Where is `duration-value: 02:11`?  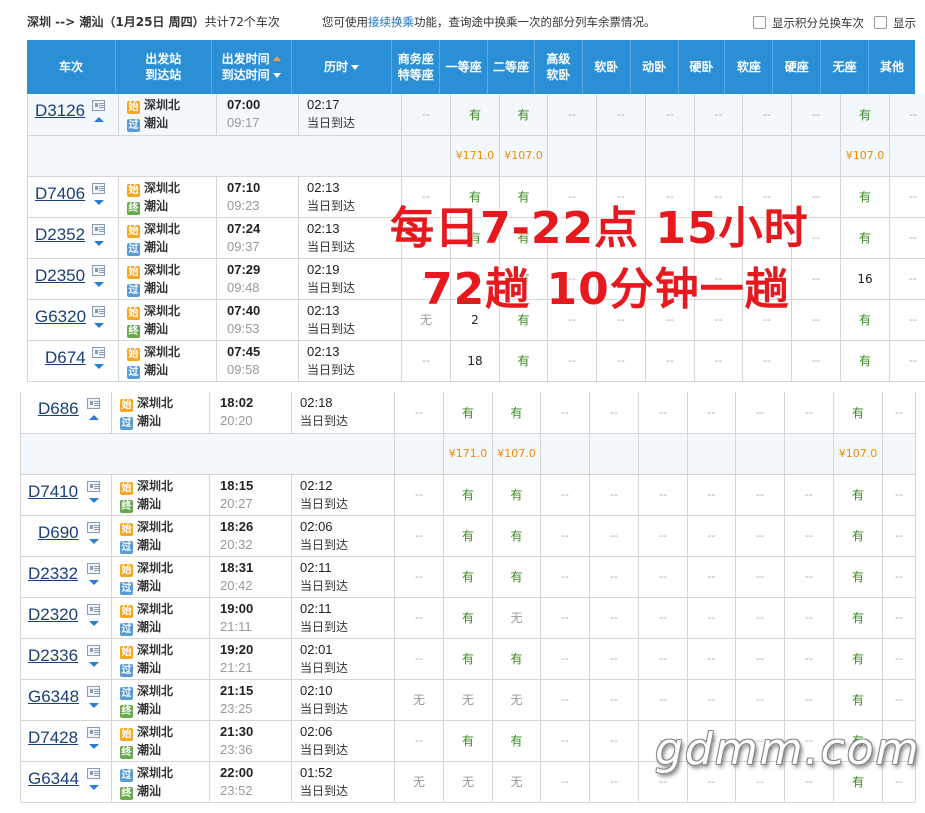
duration-value: 02:11 is located at coordinates (316, 567).